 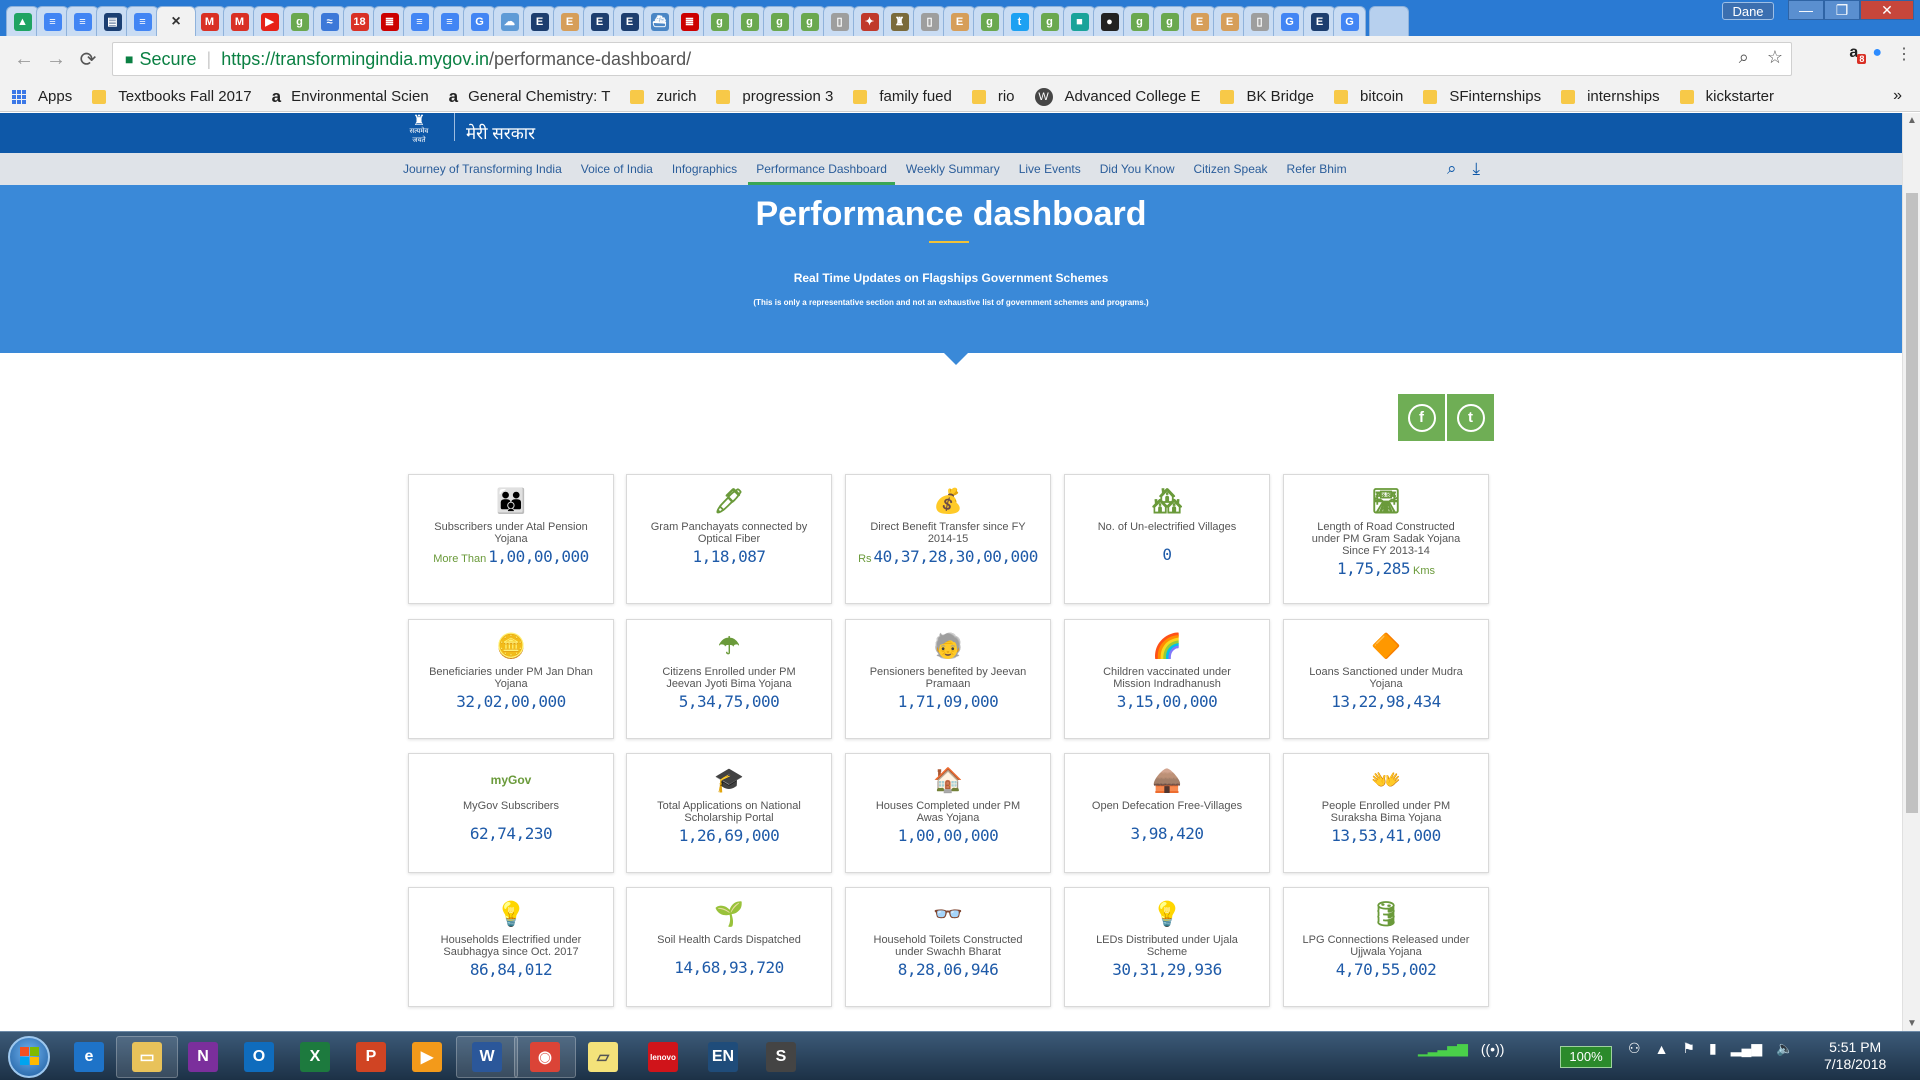 I want to click on bookmark-star-icon: ☆, so click(x=1775, y=57).